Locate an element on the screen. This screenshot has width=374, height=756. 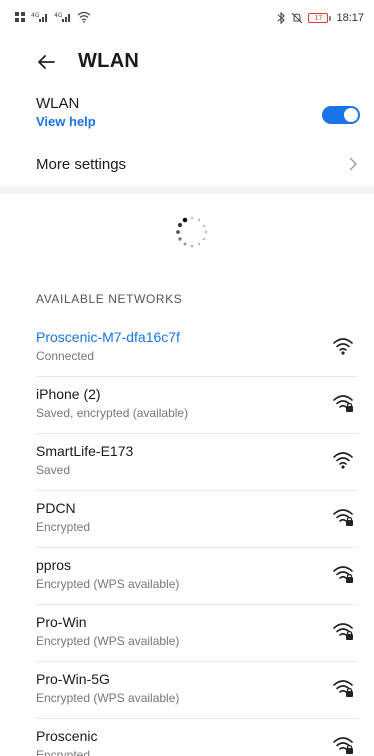
network-item: iPhone (2) Saved, encrypted (available) is located at coordinates (187, 405).